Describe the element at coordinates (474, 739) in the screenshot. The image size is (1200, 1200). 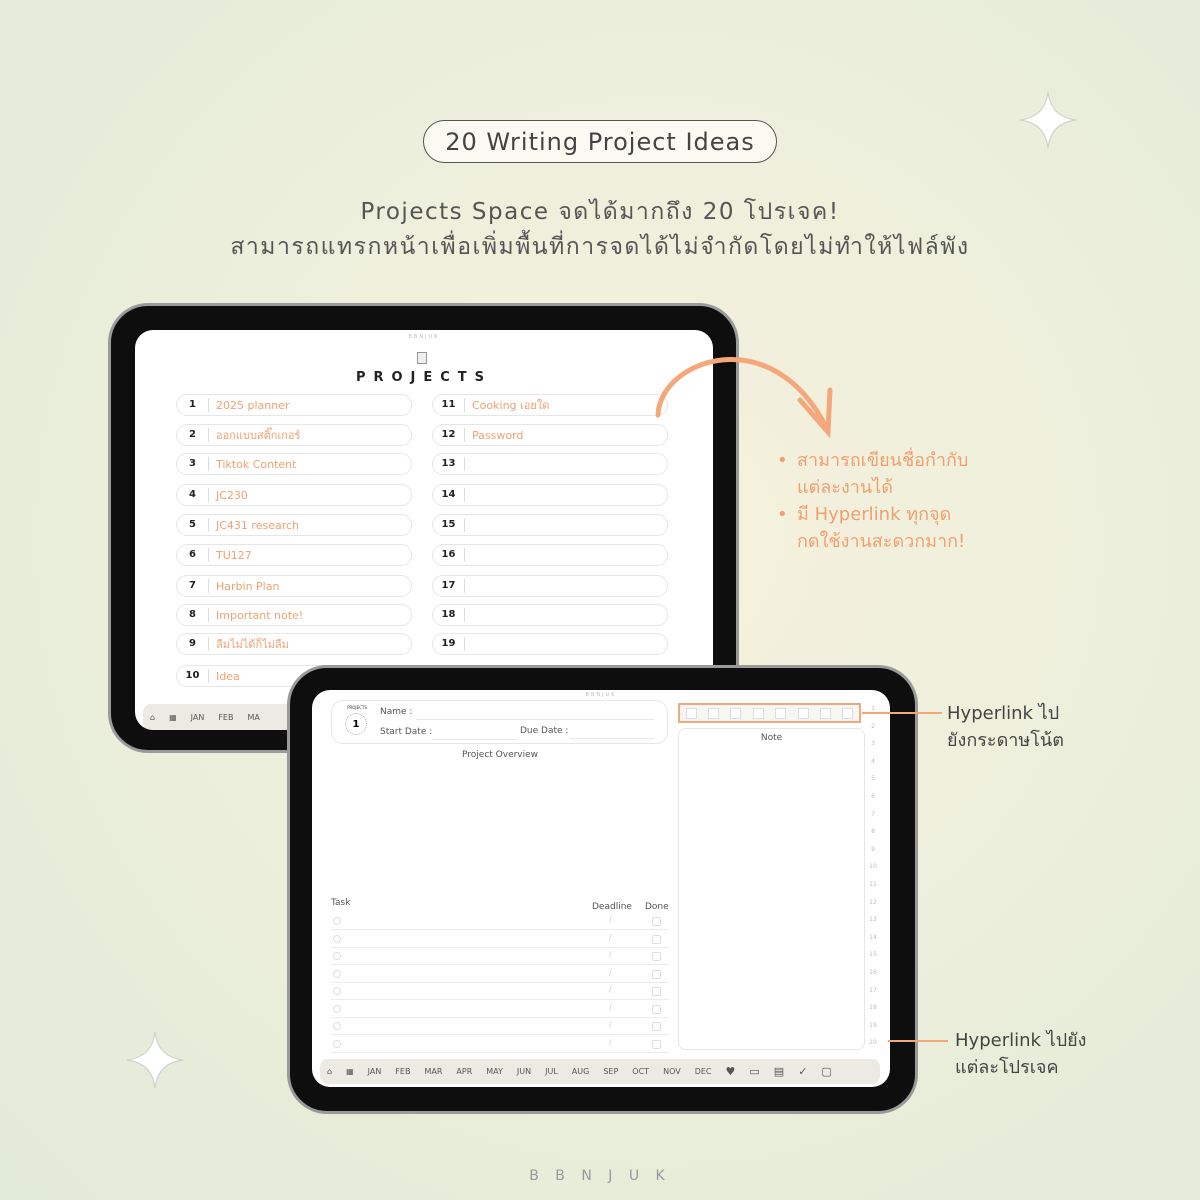
I see `start-date-field` at that location.